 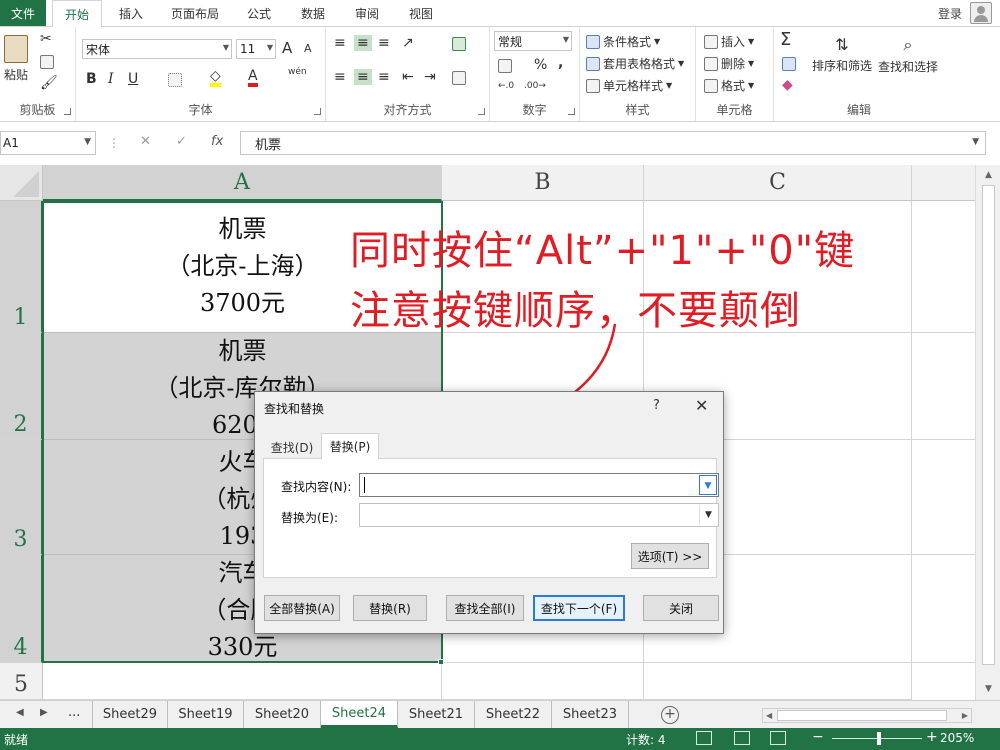 What do you see at coordinates (340, 77) in the screenshot?
I see `align-left-icon: ≡` at bounding box center [340, 77].